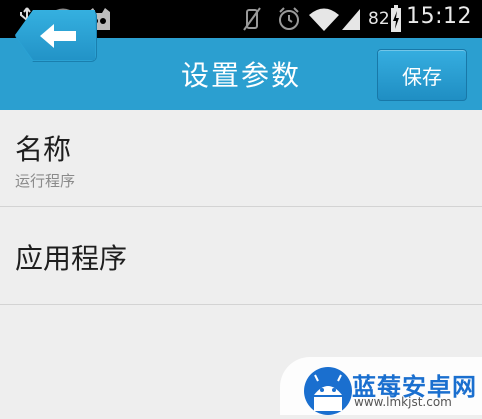  I want to click on battery-level: 82, so click(379, 19).